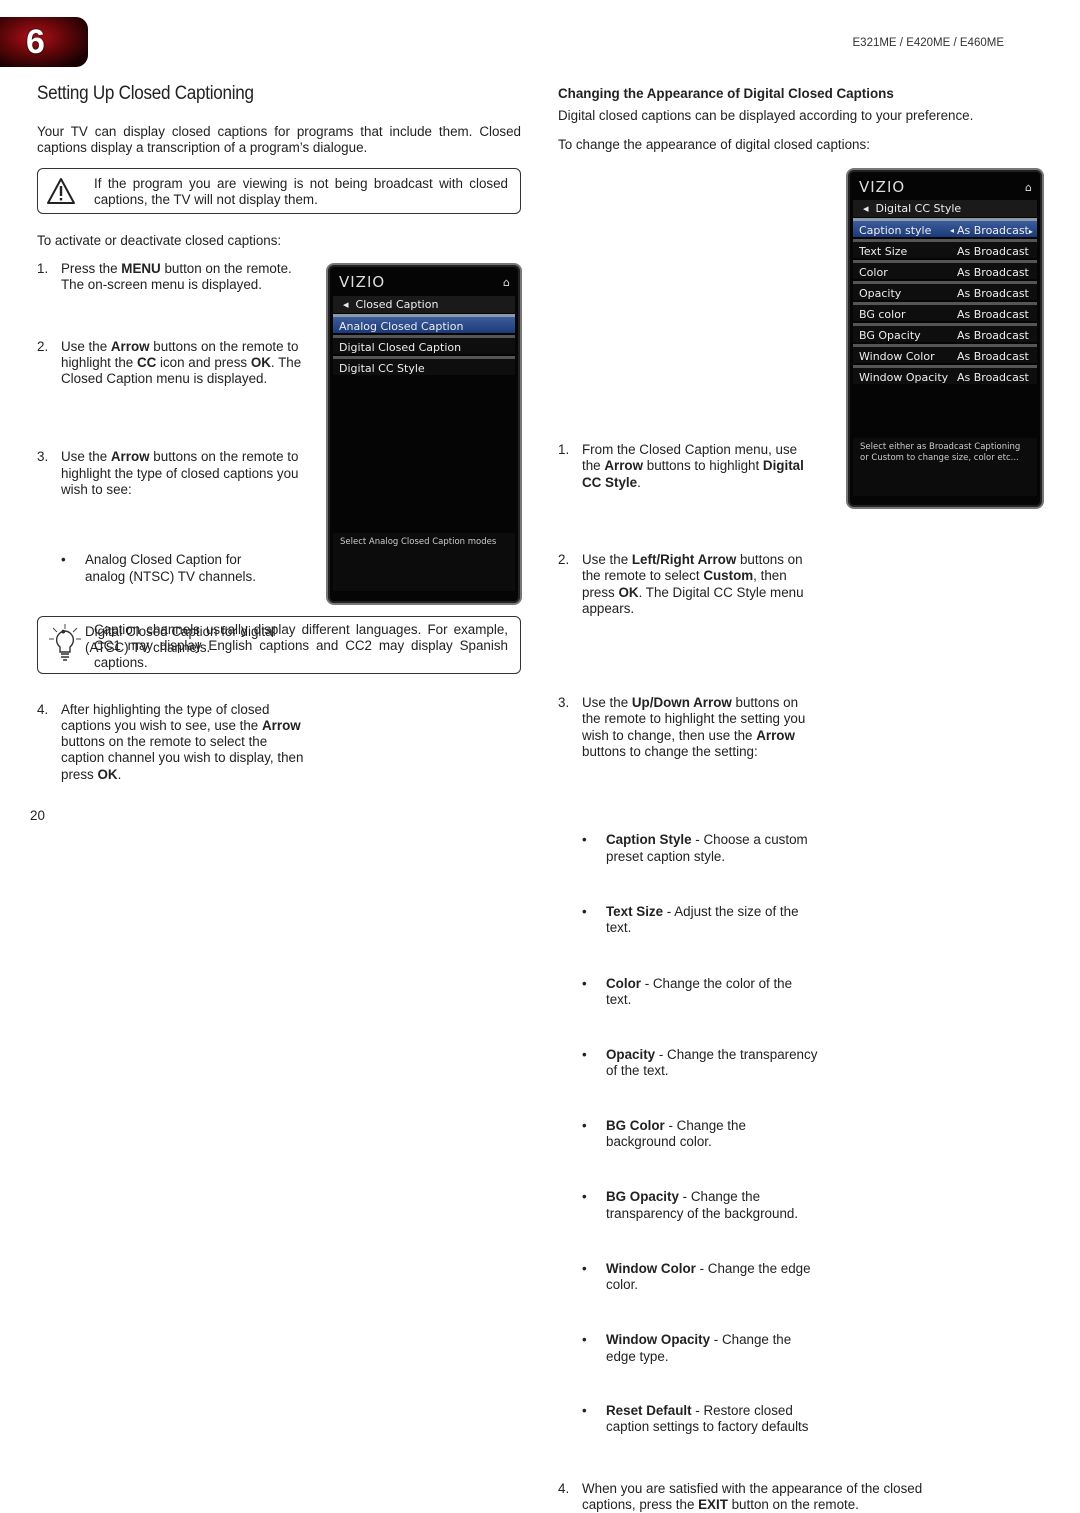  Describe the element at coordinates (1030, 231) in the screenshot. I see `right-arrow-icon: ▸` at that location.